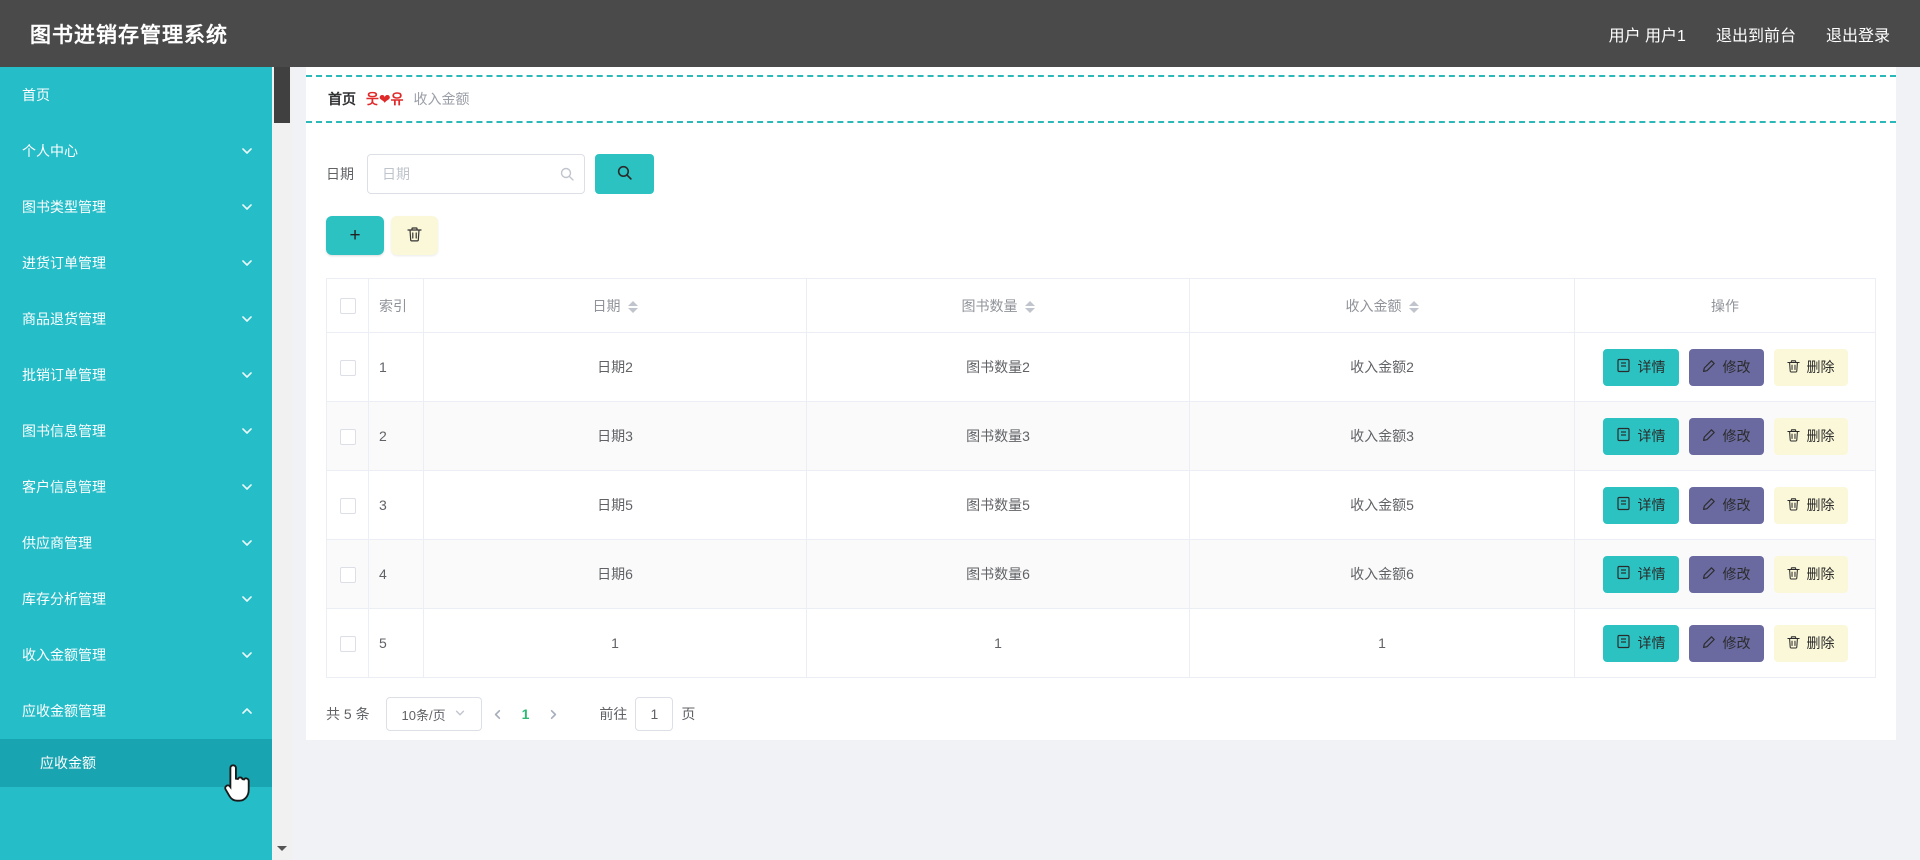 The height and width of the screenshot is (860, 1920). I want to click on sidebar-item-label: 图书信息管理, so click(64, 431).